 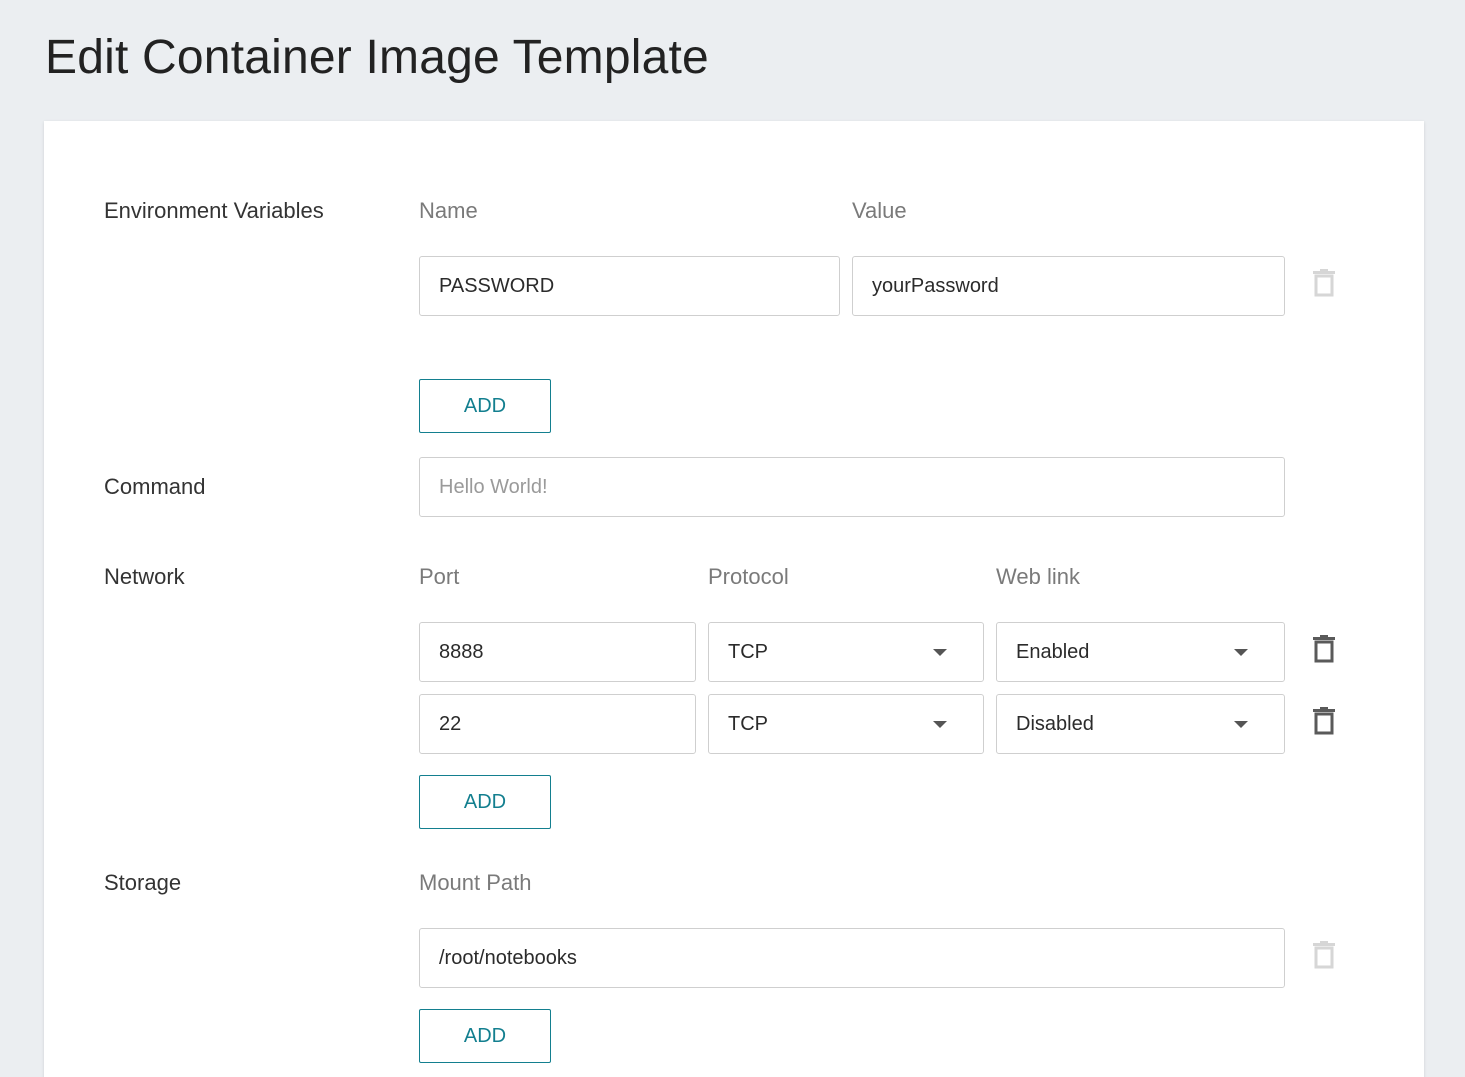 I want to click on env-value-field, so click(x=1068, y=286).